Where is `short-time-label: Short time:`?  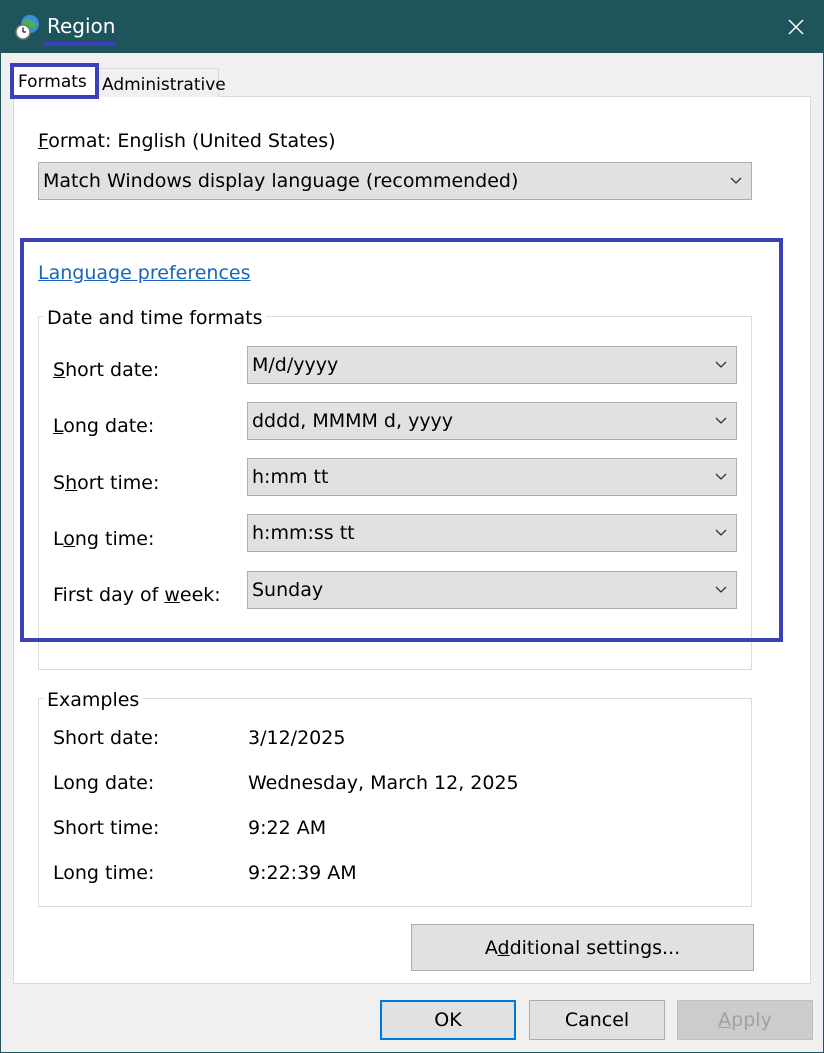
short-time-label: Short time: is located at coordinates (106, 483).